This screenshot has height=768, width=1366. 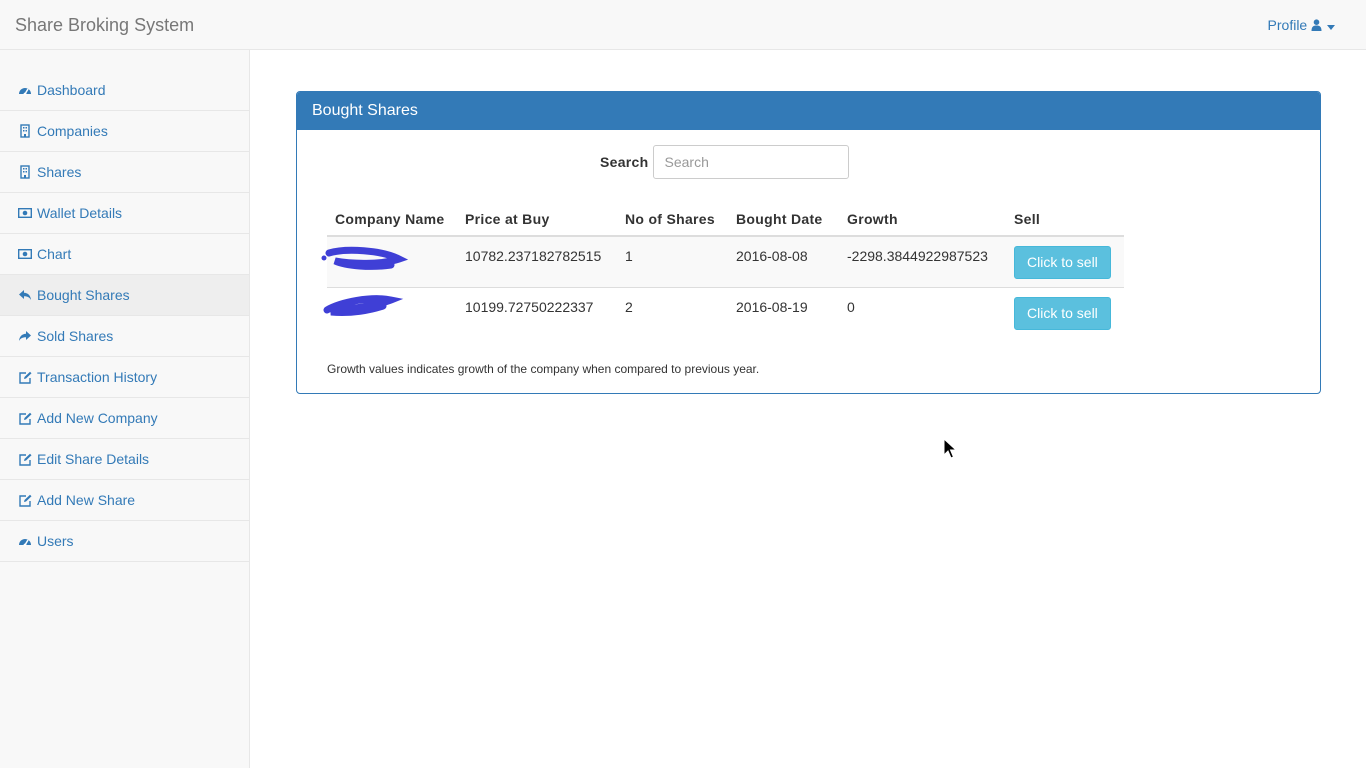 I want to click on sidebar-item-label: Sold Shares, so click(x=75, y=336).